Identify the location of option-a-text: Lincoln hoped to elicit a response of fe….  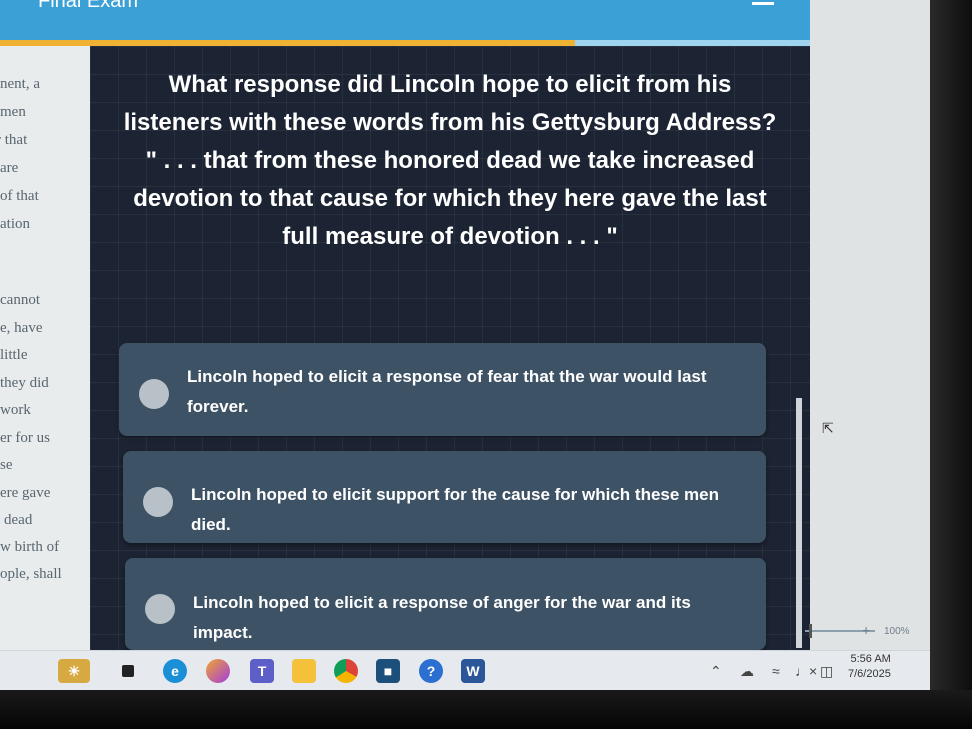
(467, 392).